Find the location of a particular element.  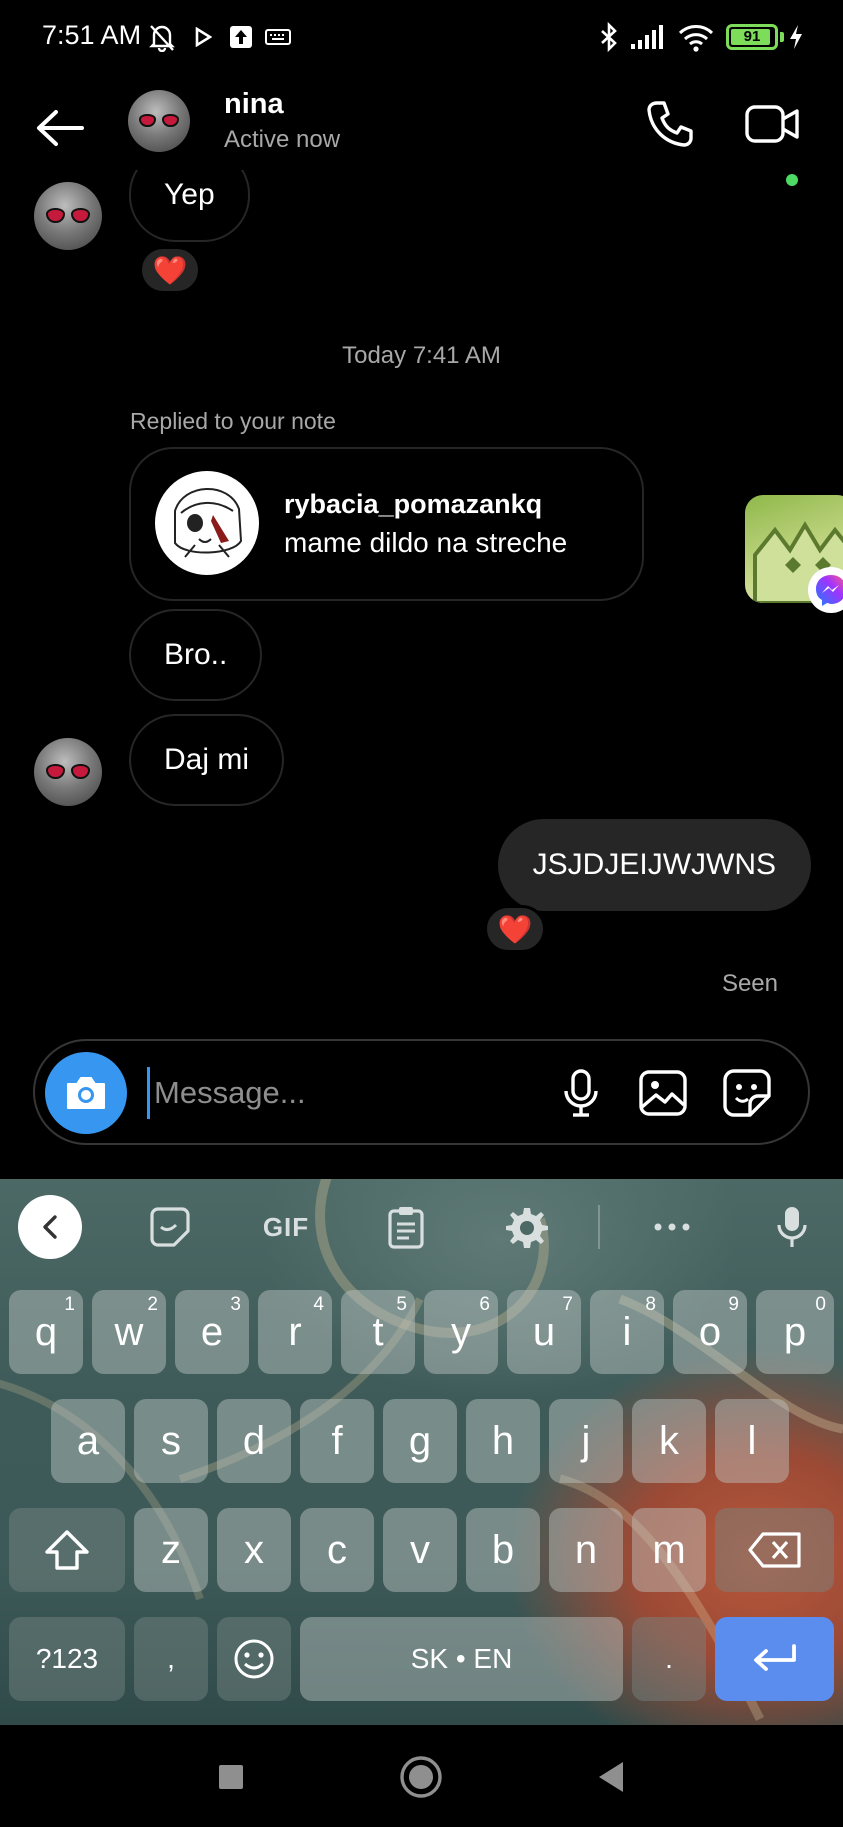

key-hint: 7 is located at coordinates (567, 1304).